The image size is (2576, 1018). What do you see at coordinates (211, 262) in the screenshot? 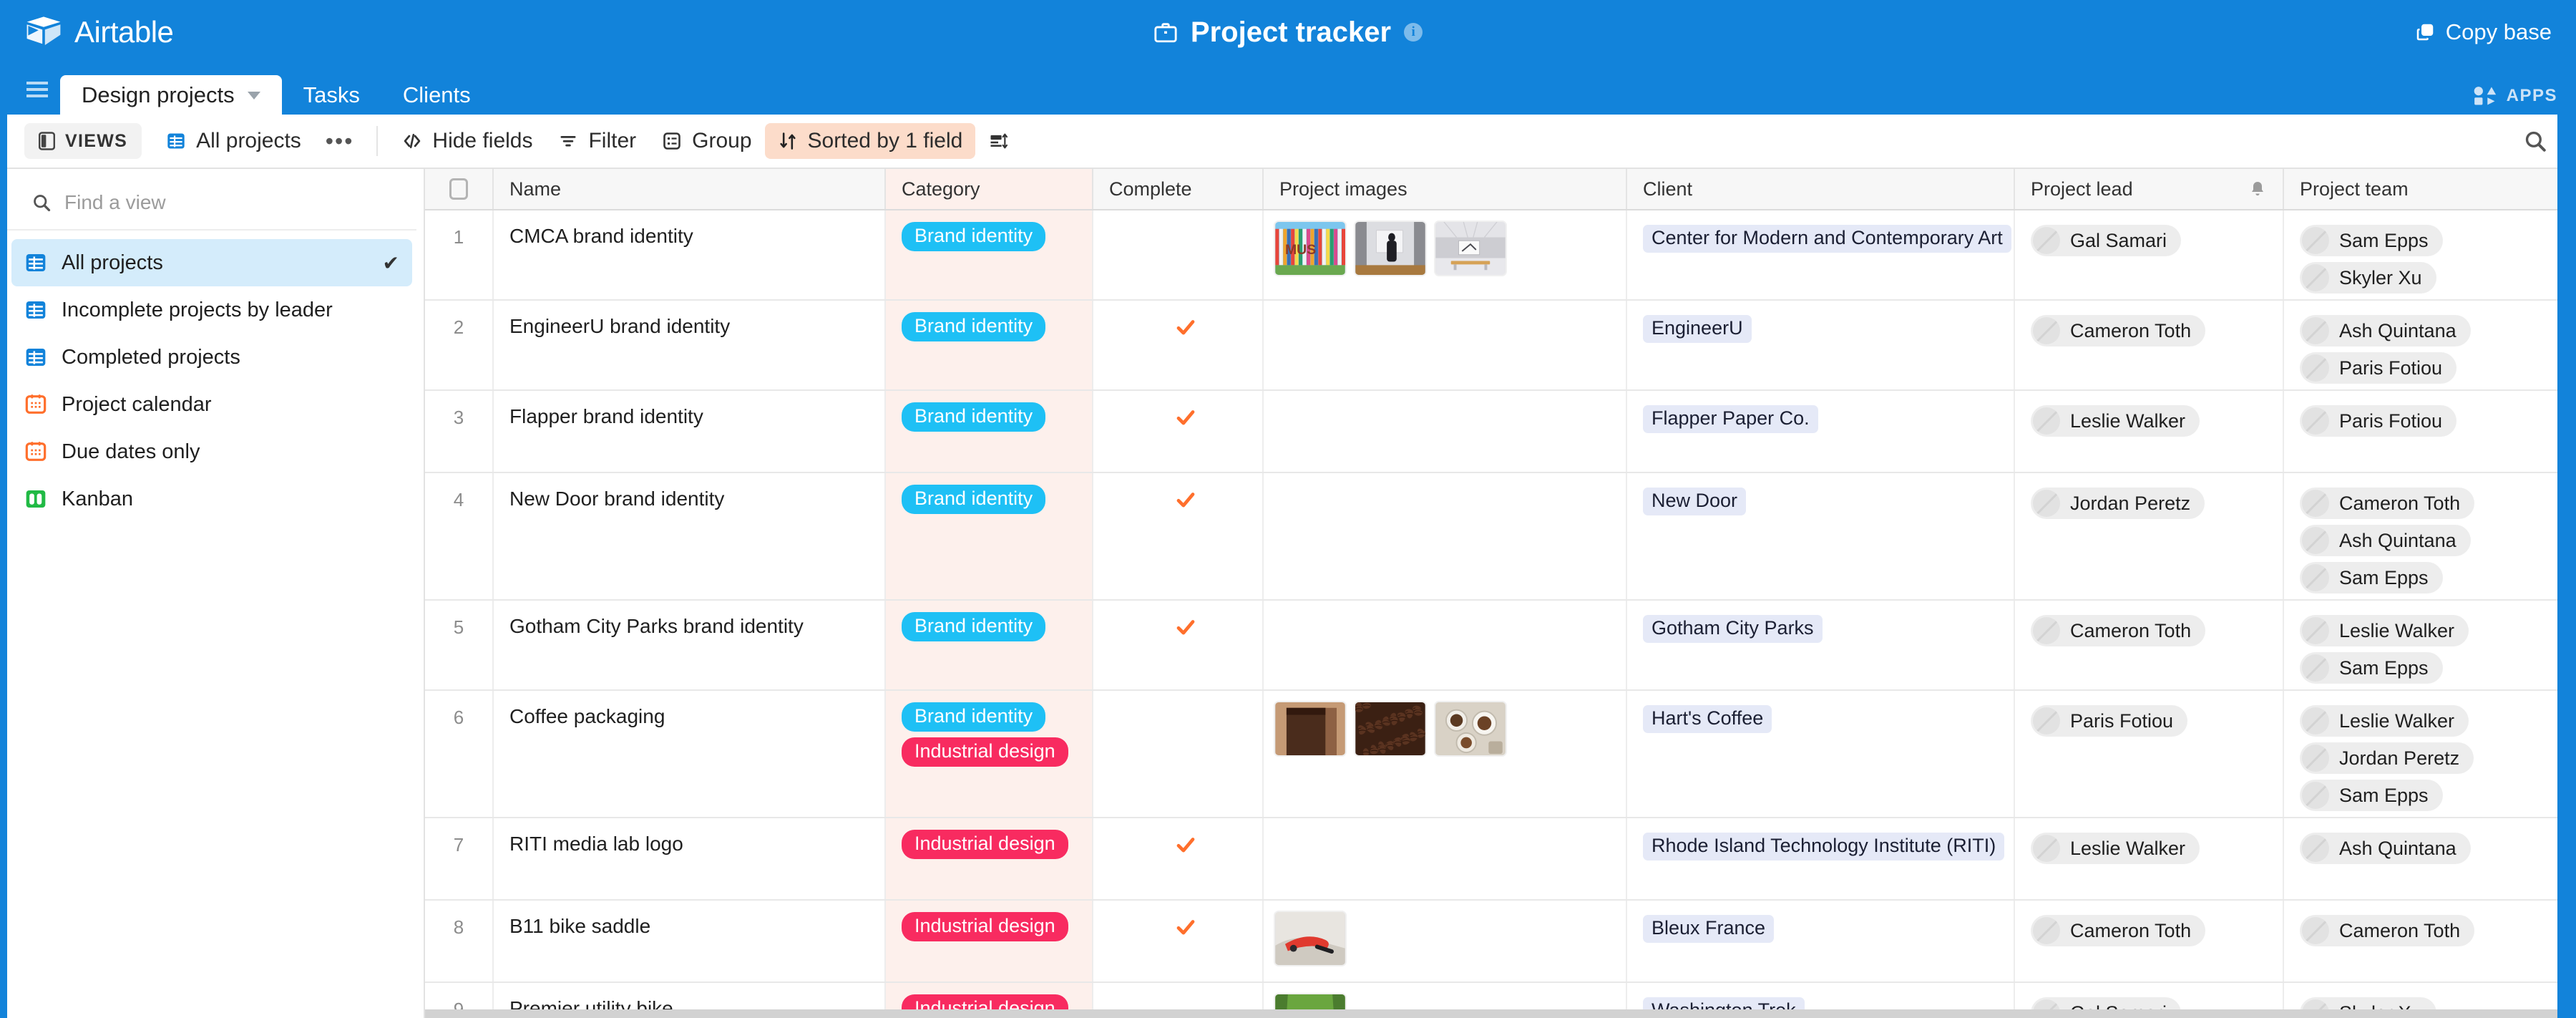
I see `sidebar-item-all-projects: All projects ✔` at bounding box center [211, 262].